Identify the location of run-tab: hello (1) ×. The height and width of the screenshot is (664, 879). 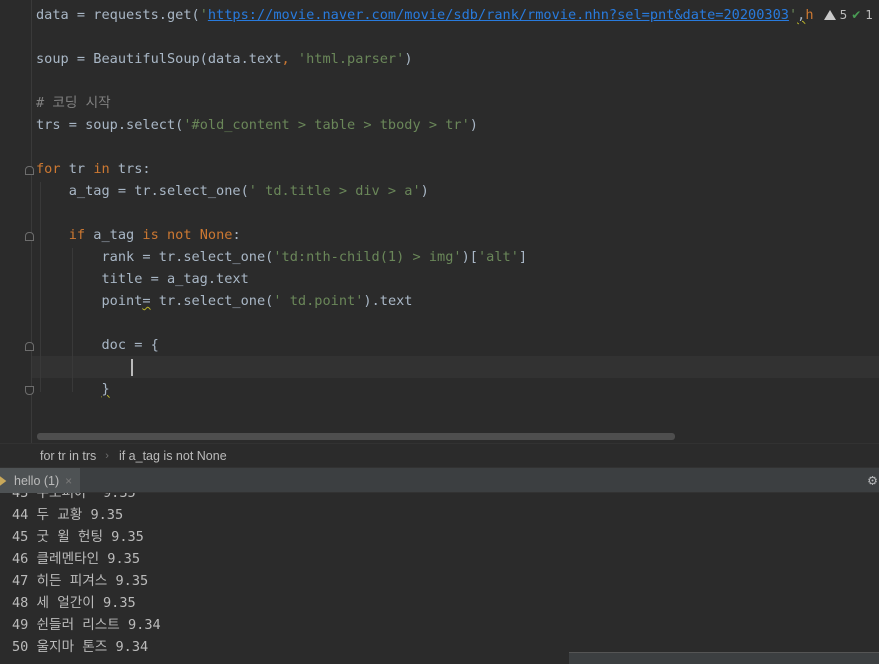
(40, 480).